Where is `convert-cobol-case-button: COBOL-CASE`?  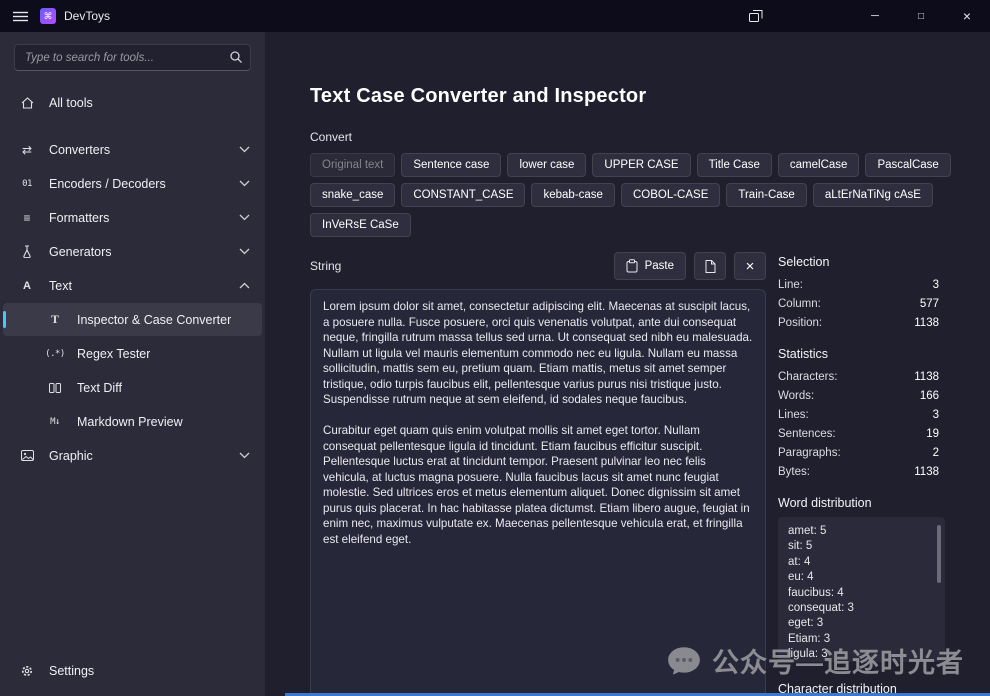
convert-cobol-case-button: COBOL-CASE is located at coordinates (670, 195).